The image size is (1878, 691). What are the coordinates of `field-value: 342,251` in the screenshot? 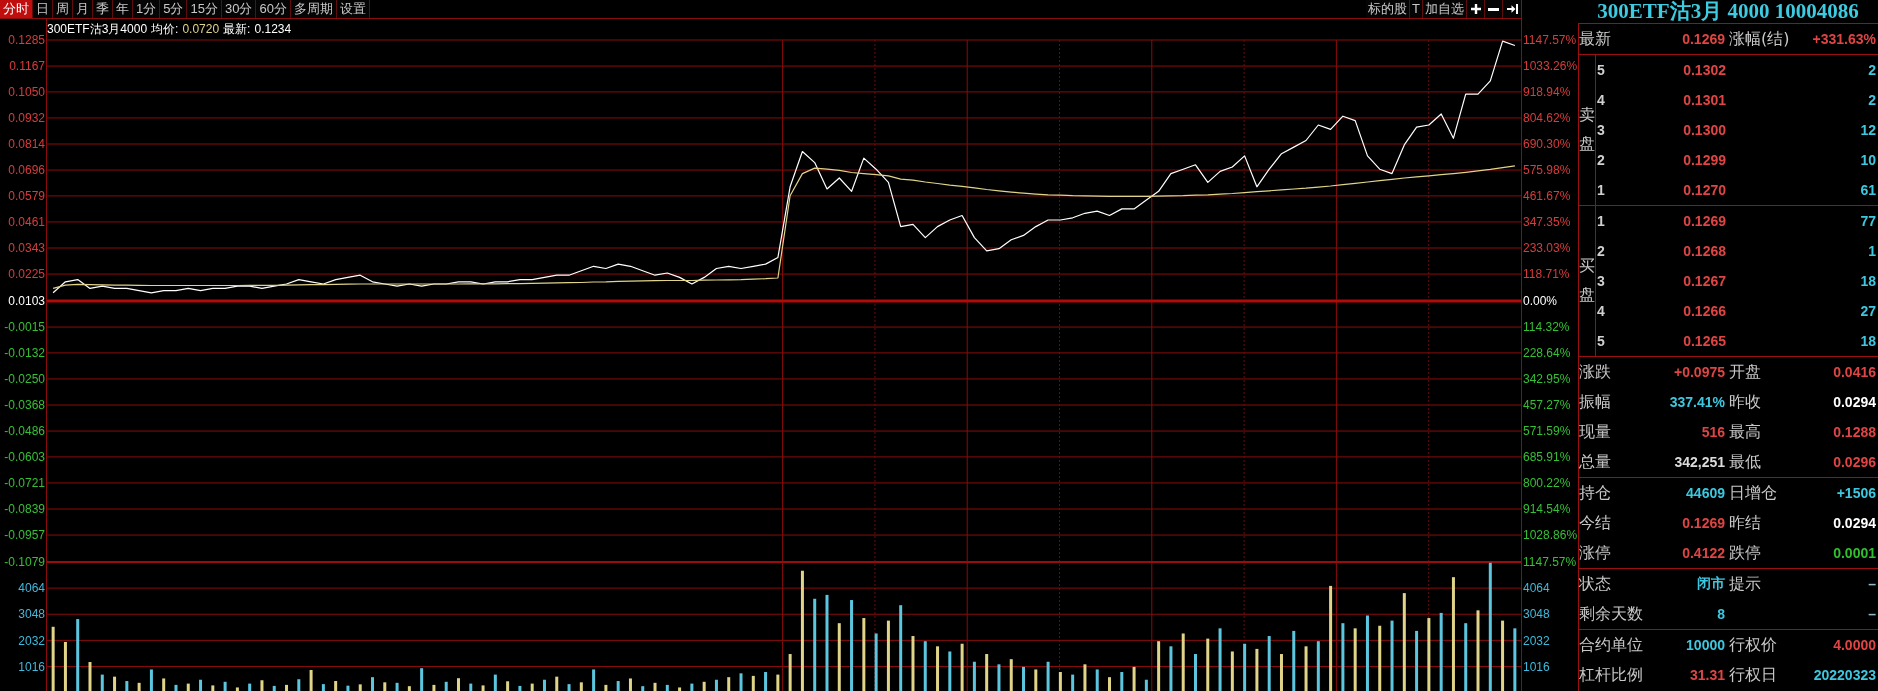 It's located at (1699, 462).